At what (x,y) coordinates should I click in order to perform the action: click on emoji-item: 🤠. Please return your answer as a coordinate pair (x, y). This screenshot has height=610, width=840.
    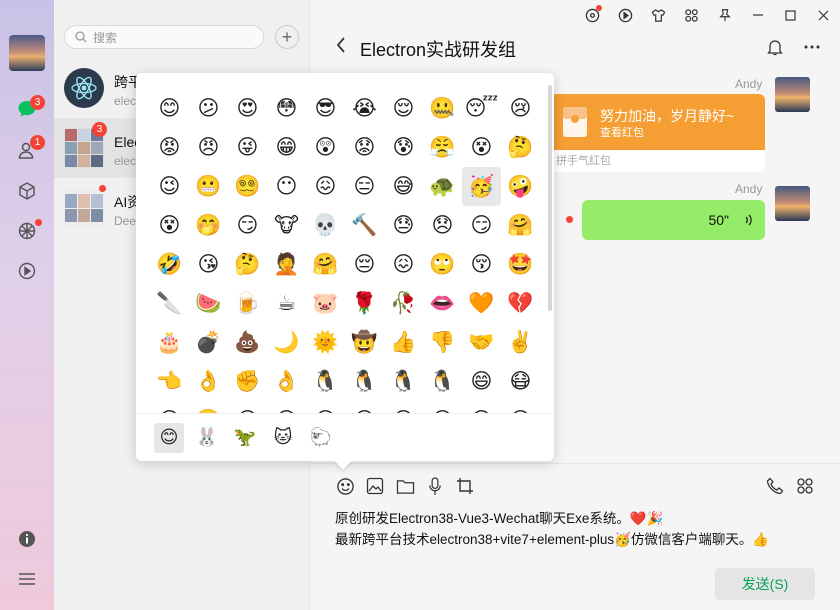
    Looking at the image, I should click on (364, 342).